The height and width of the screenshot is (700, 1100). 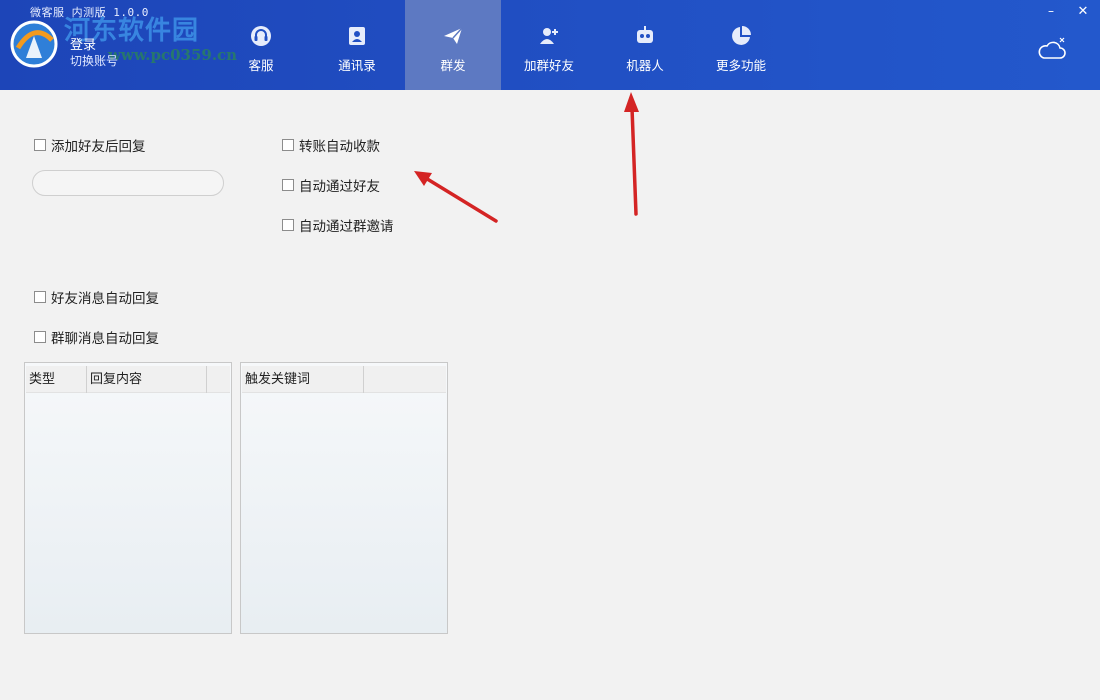 I want to click on tab-contacts: 通讯录, so click(x=357, y=45).